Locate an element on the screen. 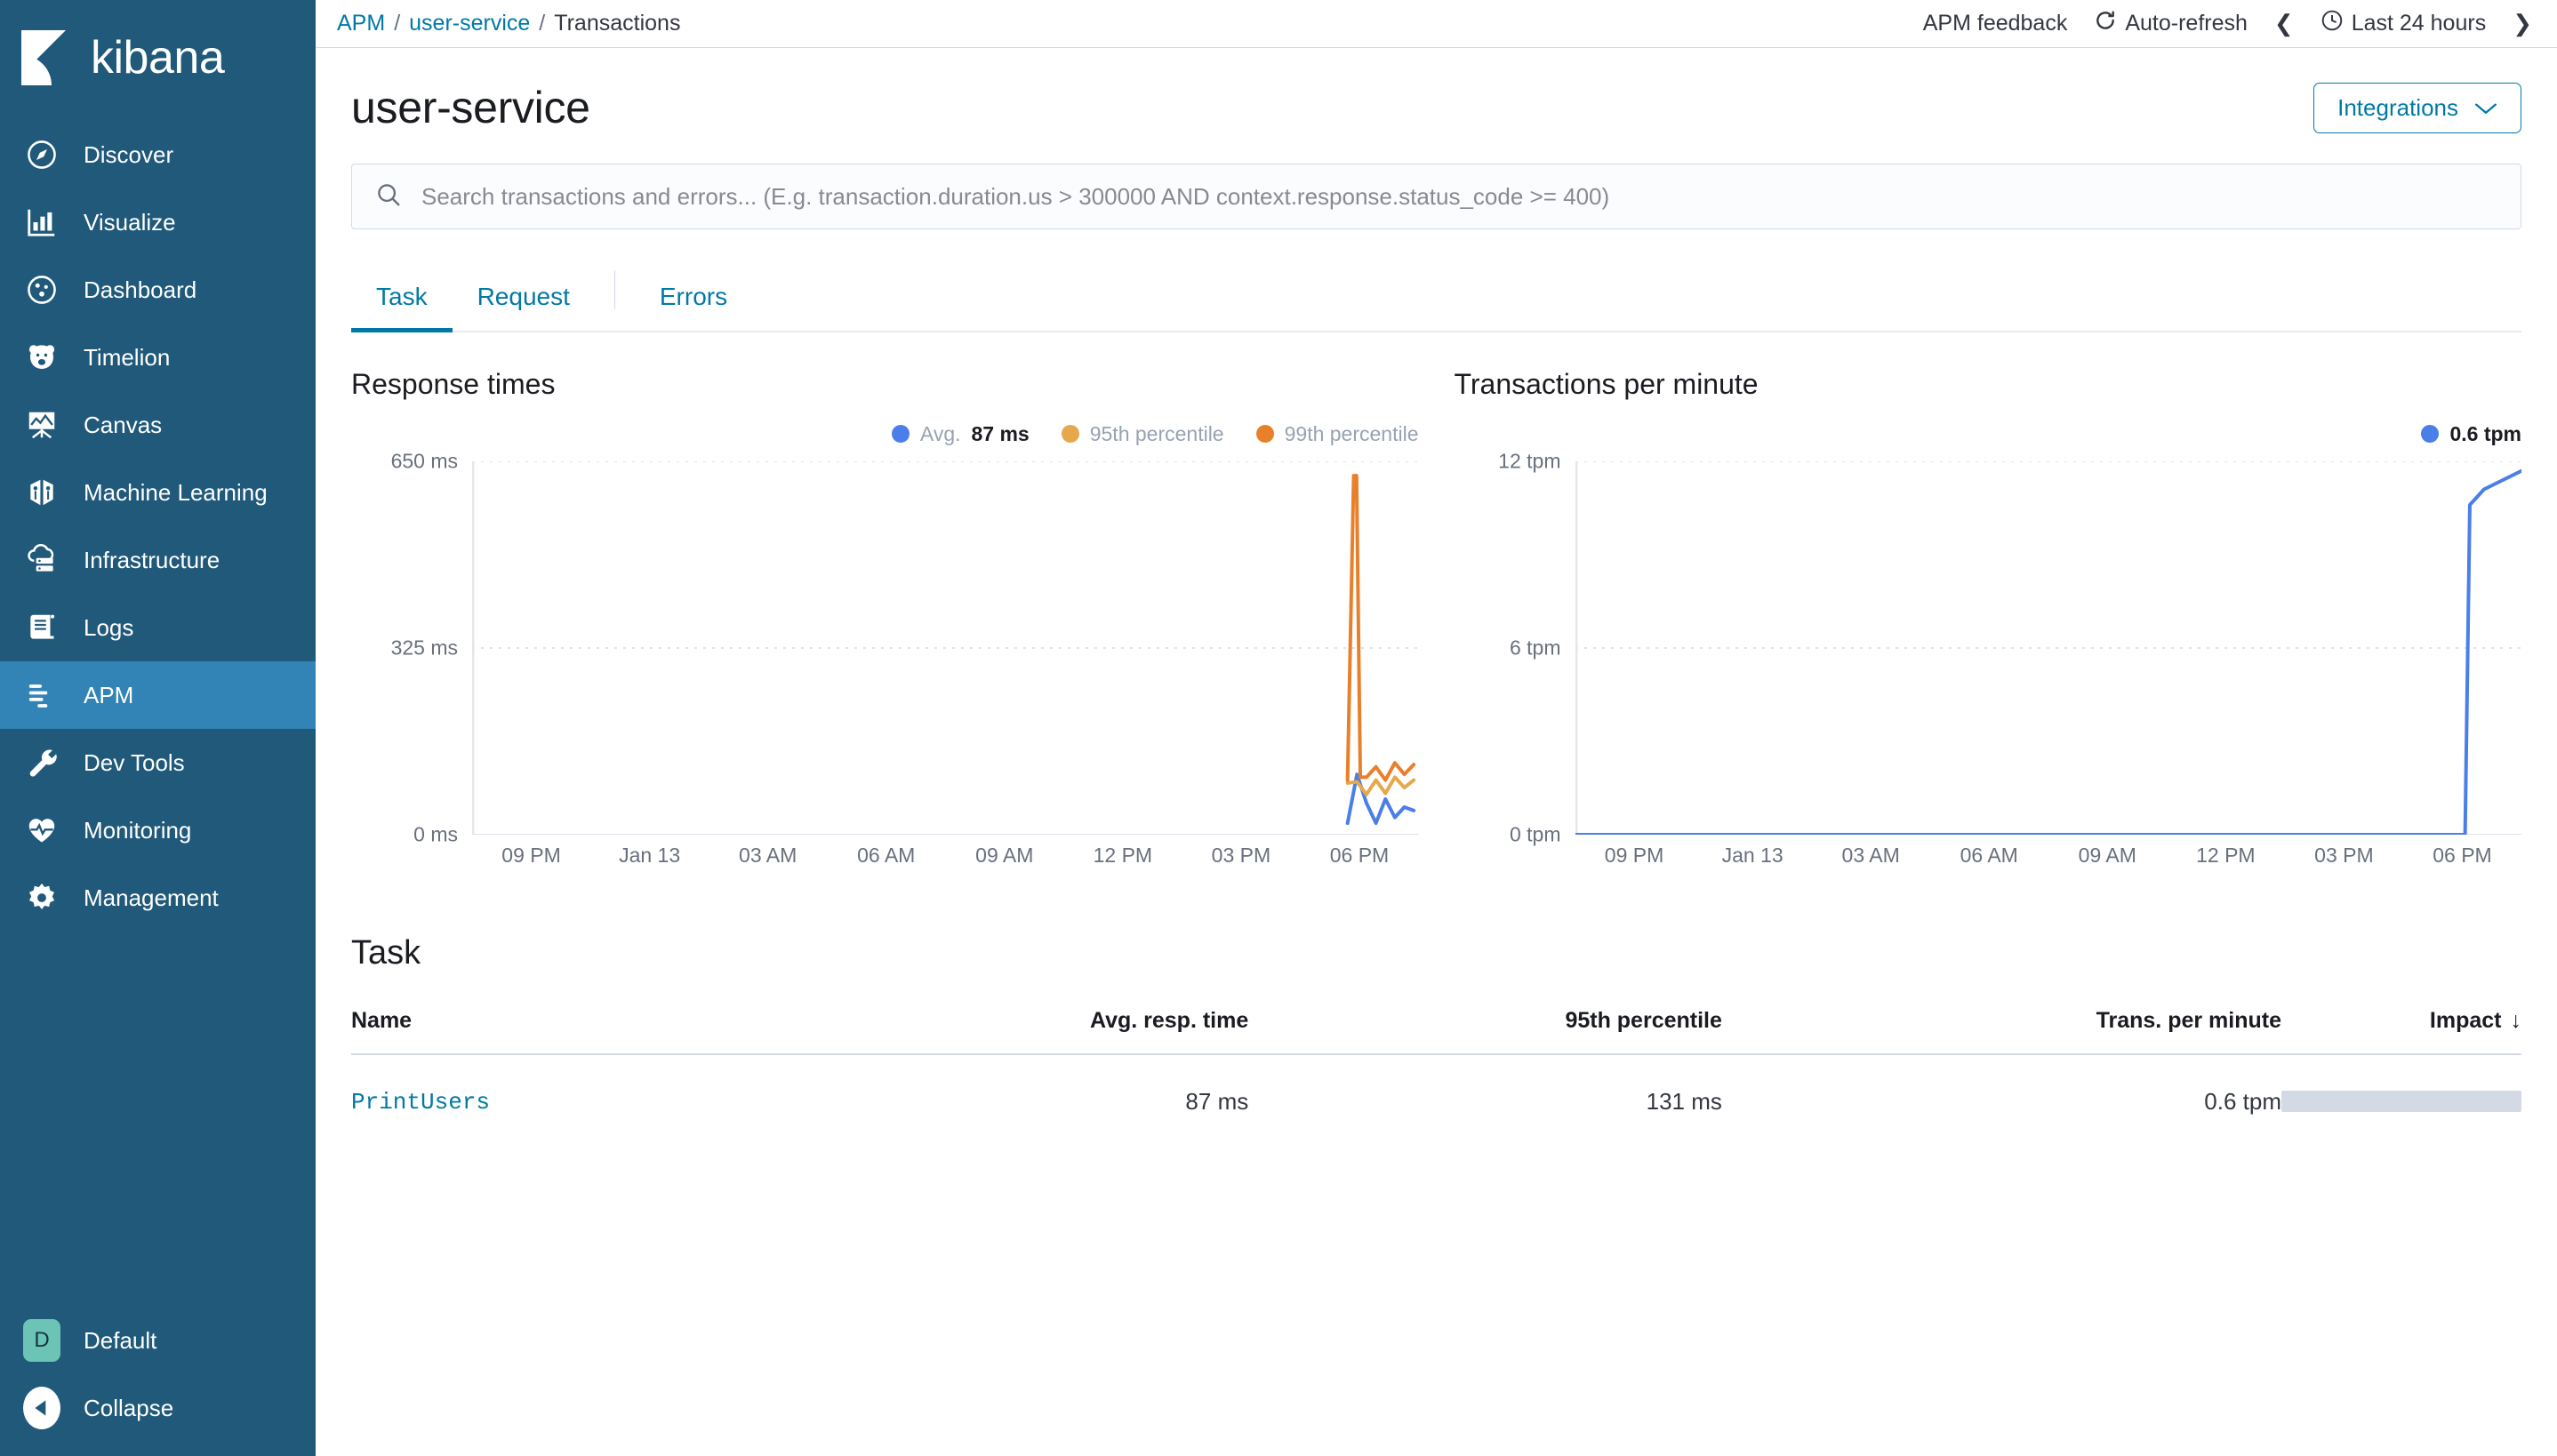  page-title: user-service is located at coordinates (470, 107).